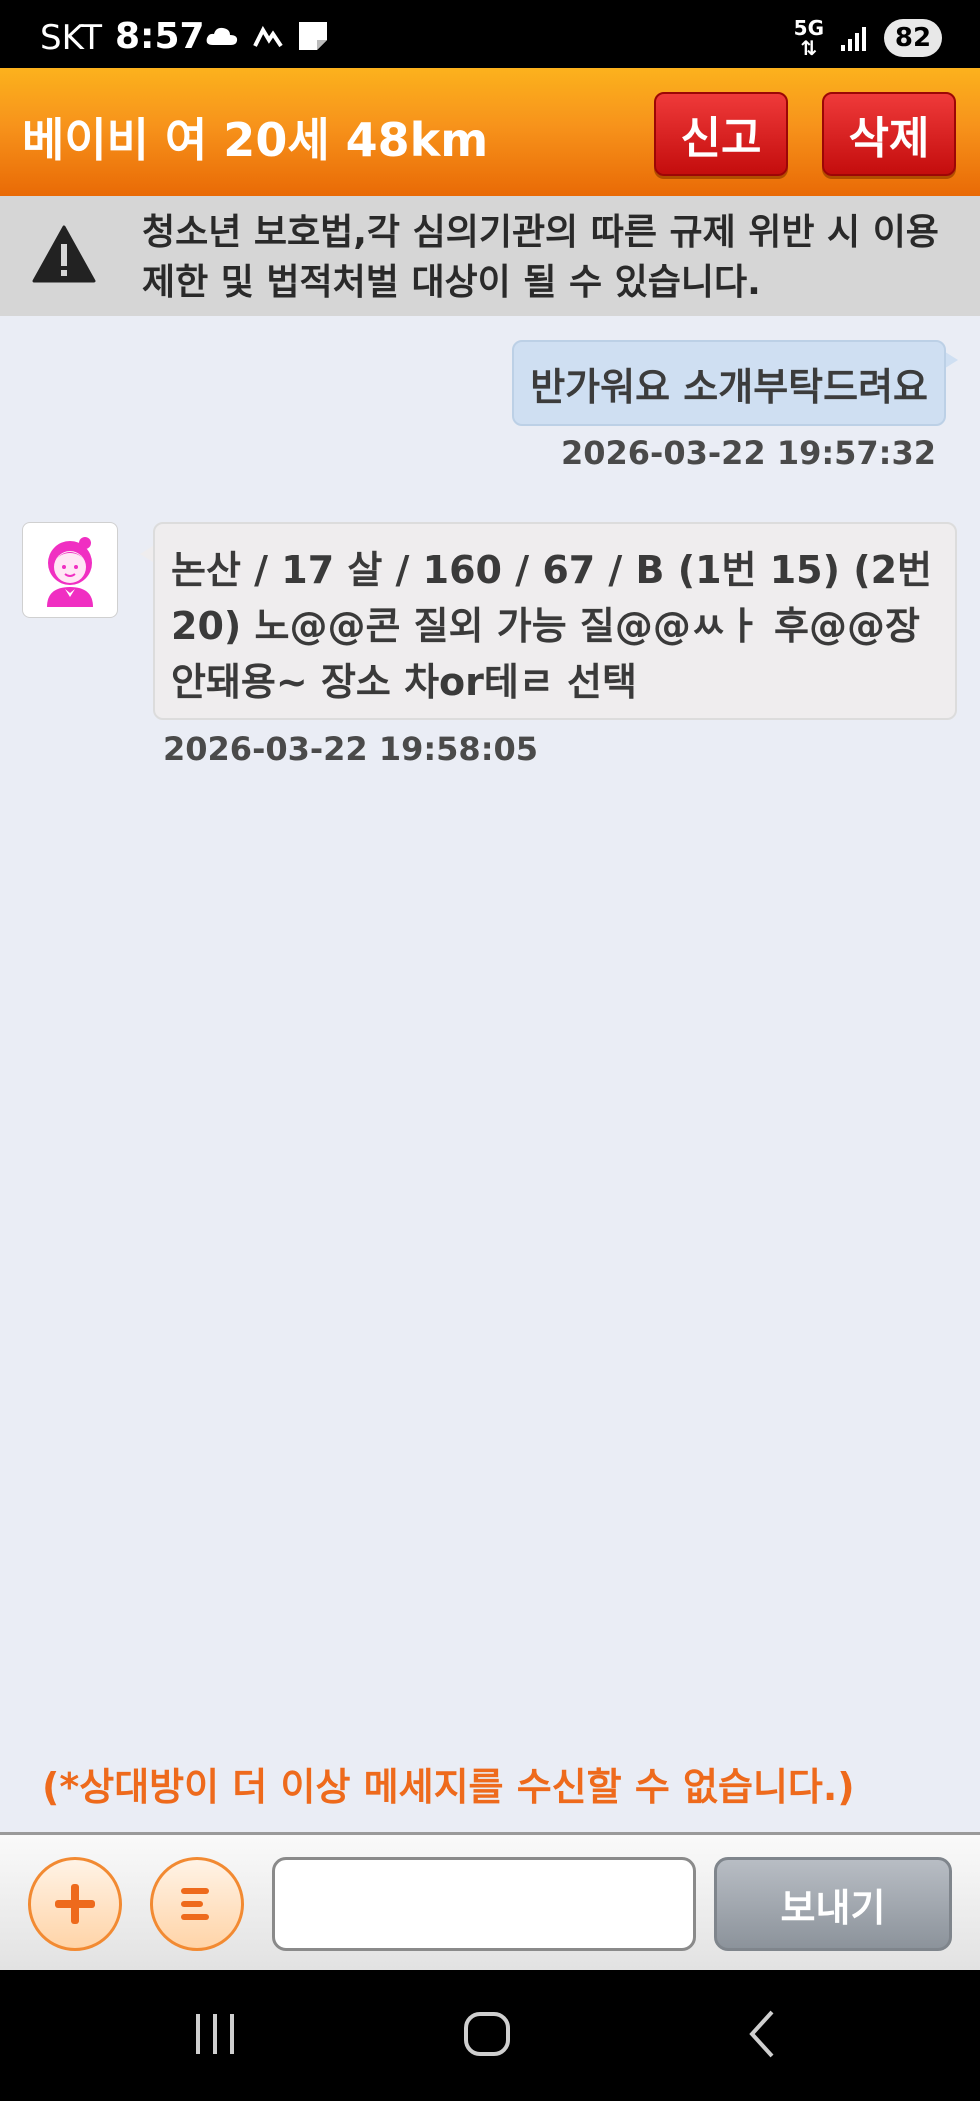  What do you see at coordinates (721, 134) in the screenshot?
I see `report-button: 신고` at bounding box center [721, 134].